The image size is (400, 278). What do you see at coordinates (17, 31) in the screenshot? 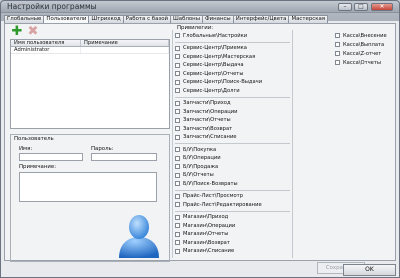
I see `add-user-button: ✚` at bounding box center [17, 31].